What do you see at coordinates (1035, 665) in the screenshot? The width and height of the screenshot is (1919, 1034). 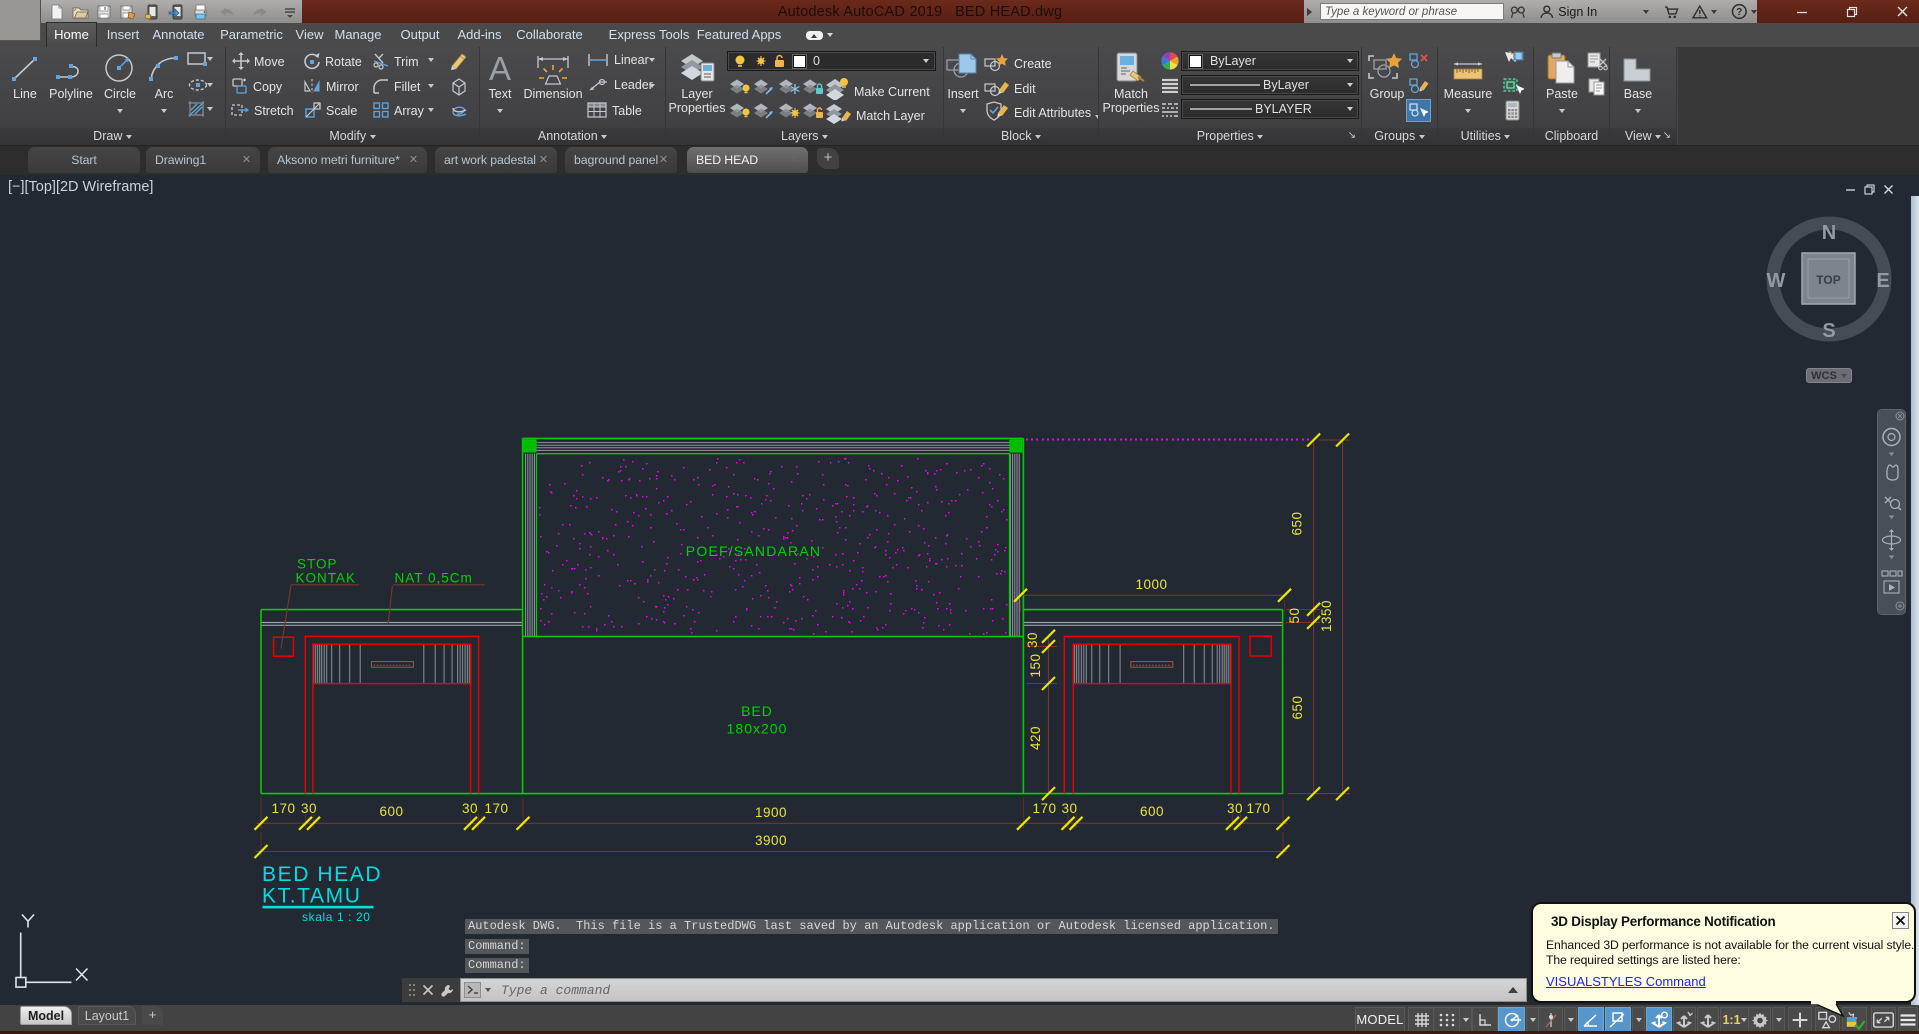 I see `svg-text: 150` at bounding box center [1035, 665].